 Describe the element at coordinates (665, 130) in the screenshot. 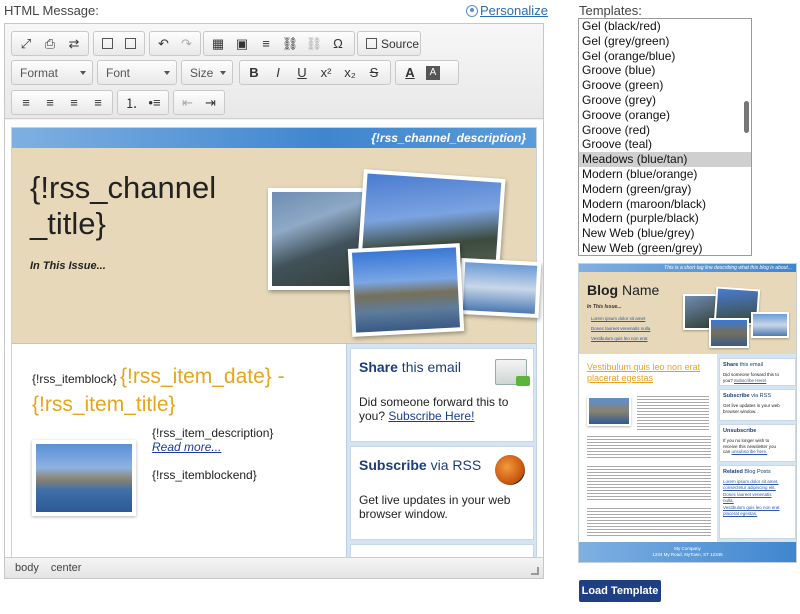

I see `template-option: Groove (red)` at that location.